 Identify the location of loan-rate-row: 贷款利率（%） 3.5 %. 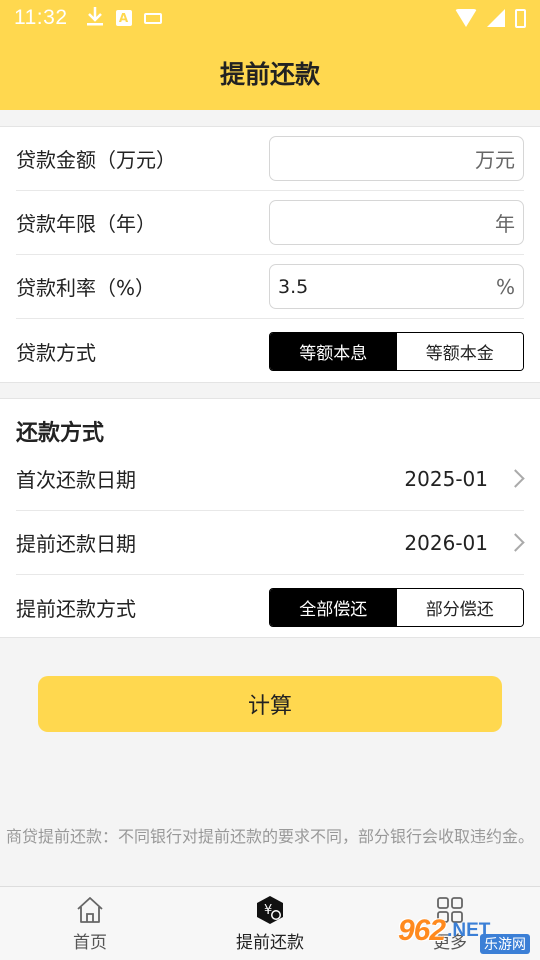
(270, 287).